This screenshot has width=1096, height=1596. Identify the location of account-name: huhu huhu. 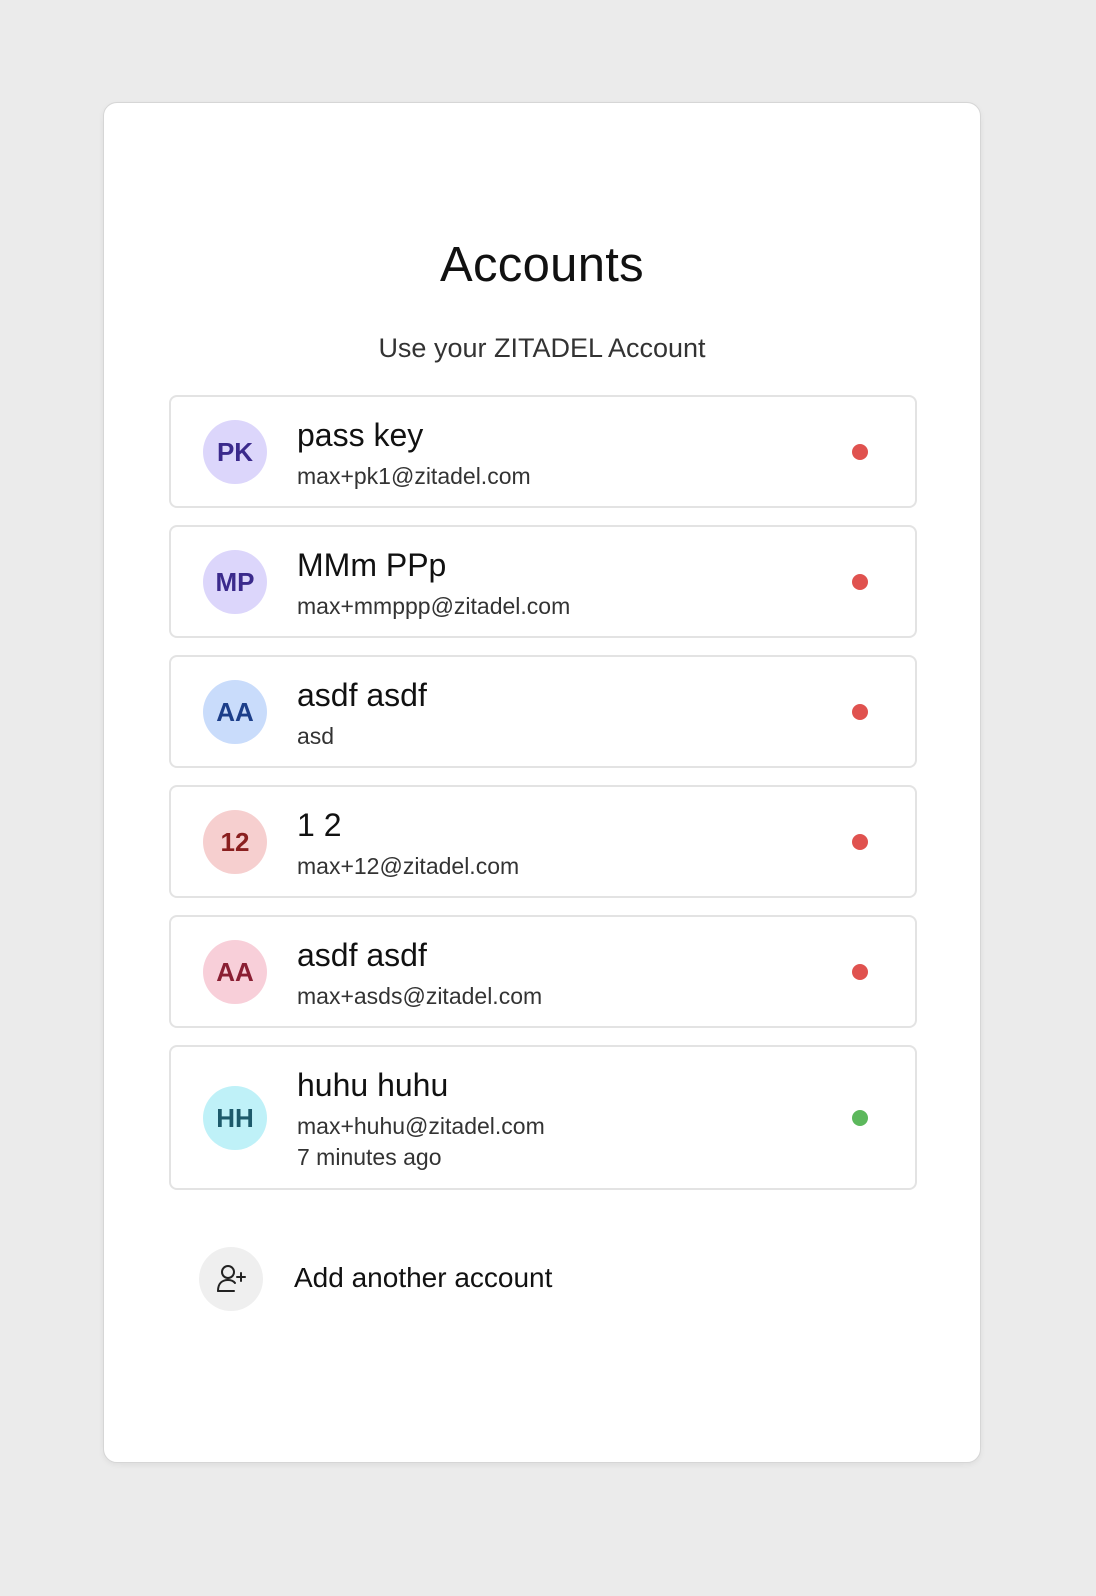
(373, 1085).